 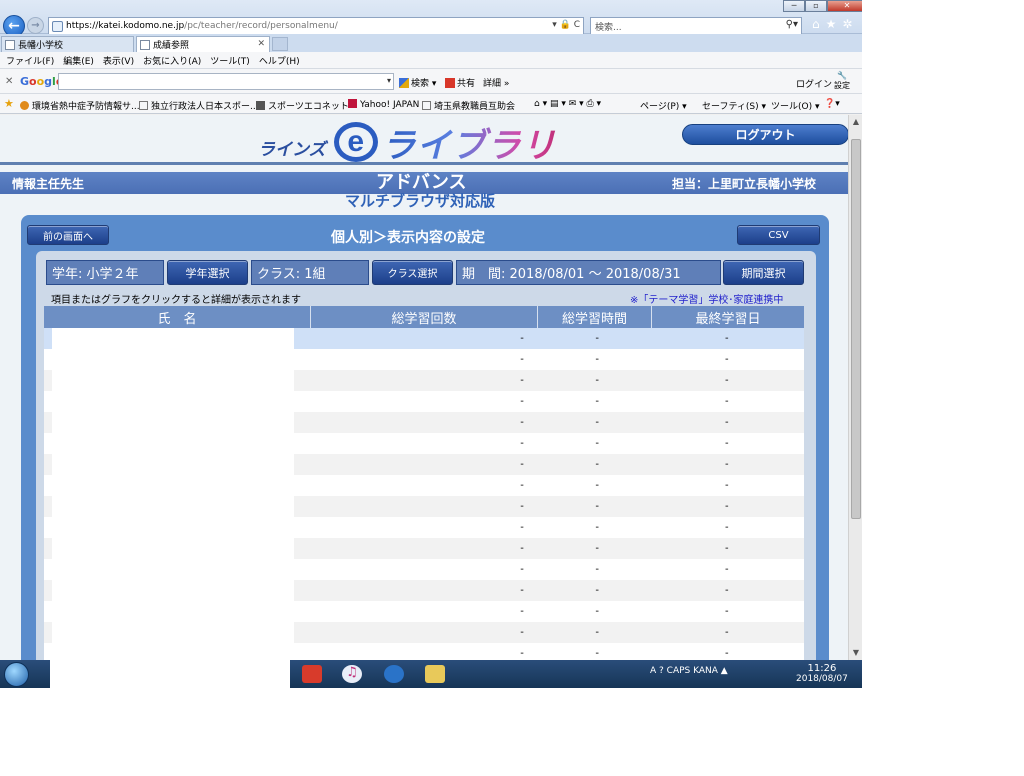 What do you see at coordinates (856, 329) in the screenshot?
I see `scroll-thumb` at bounding box center [856, 329].